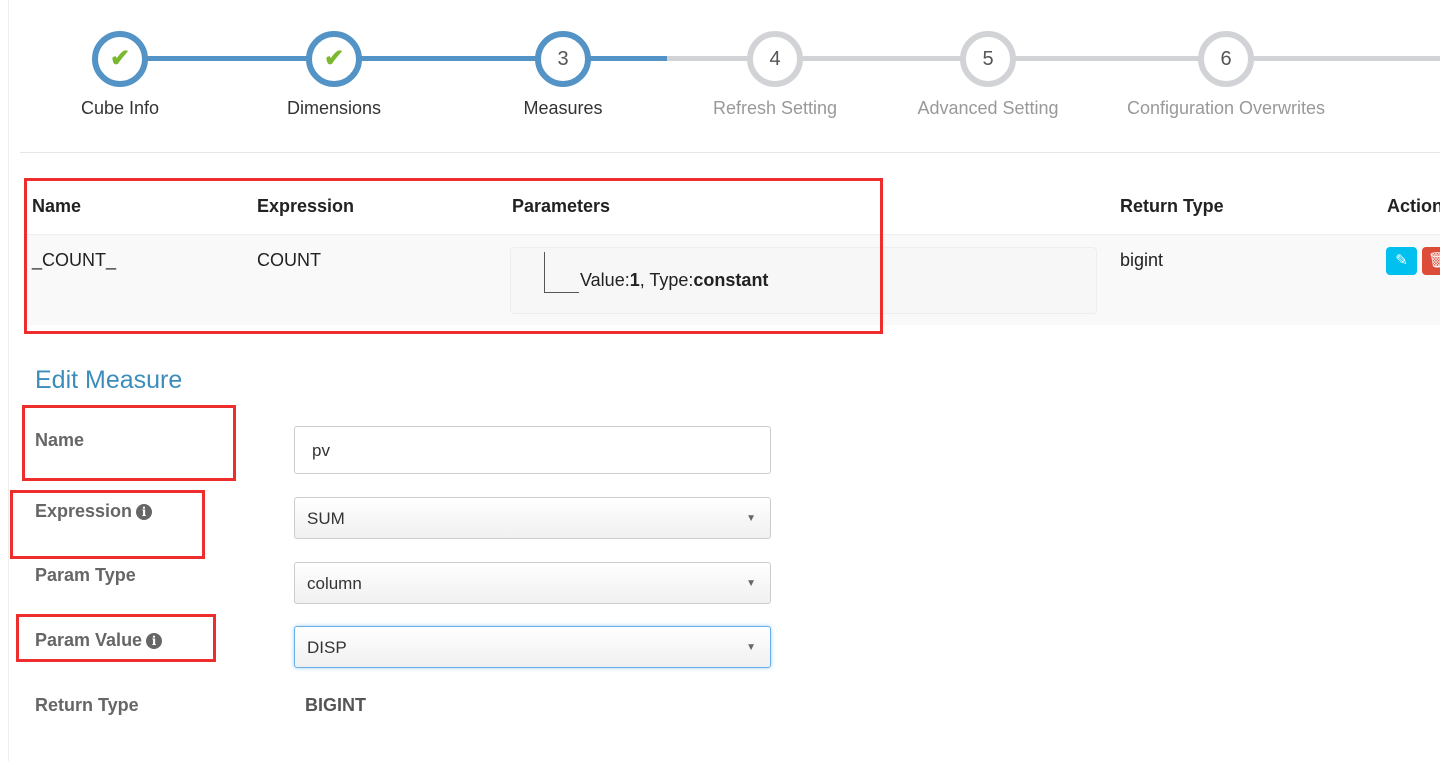 Image resolution: width=1440 pixels, height=761 pixels. I want to click on pencil-icon: ✎, so click(1401, 260).